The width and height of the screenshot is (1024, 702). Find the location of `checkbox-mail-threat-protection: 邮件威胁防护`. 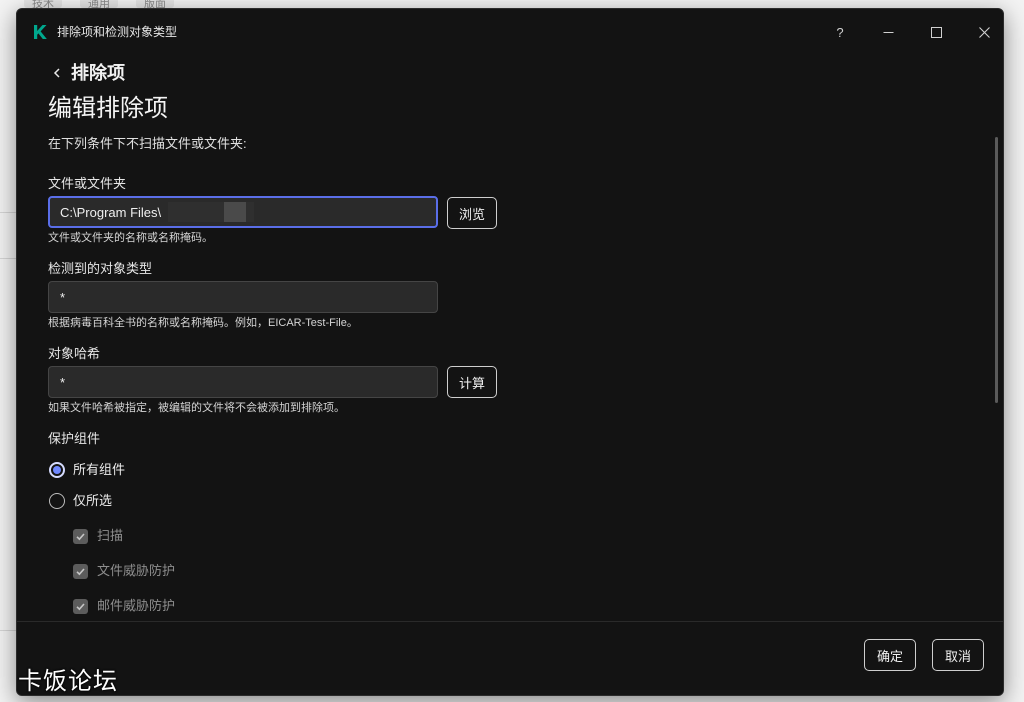

checkbox-mail-threat-protection: 邮件威胁防护 is located at coordinates (124, 606).